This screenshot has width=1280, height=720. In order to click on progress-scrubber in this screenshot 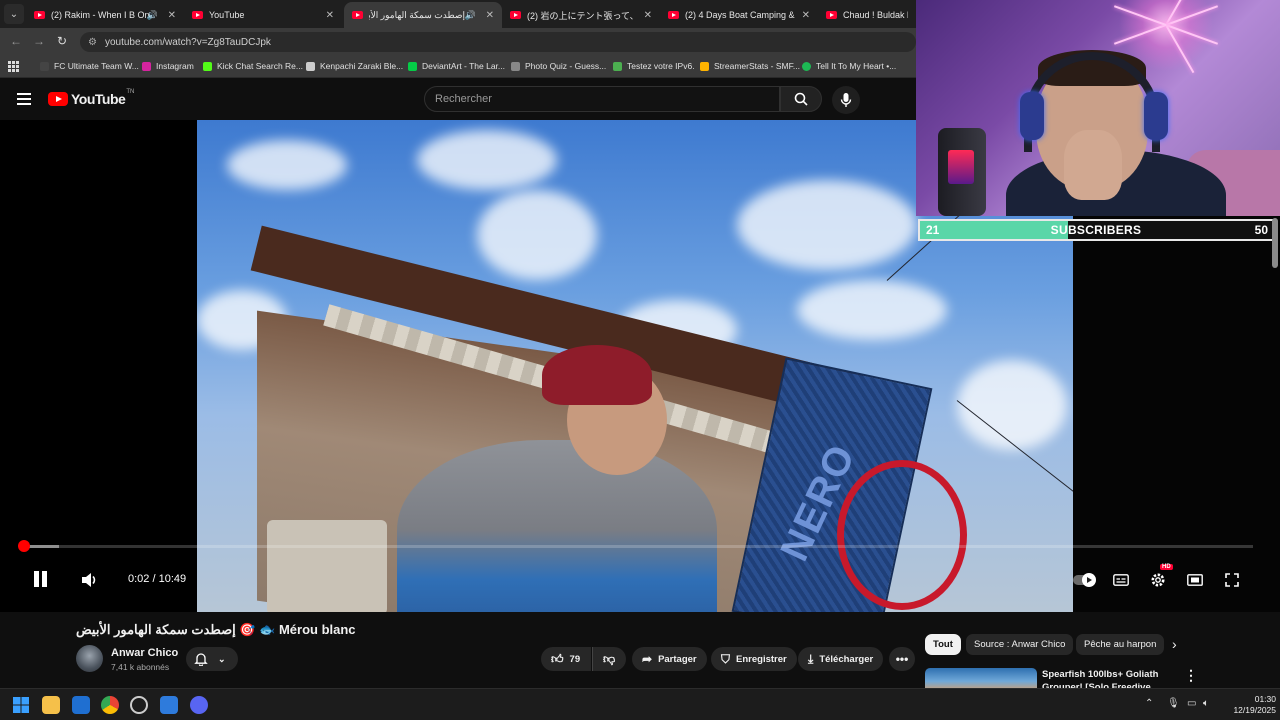, I will do `click(23, 546)`.